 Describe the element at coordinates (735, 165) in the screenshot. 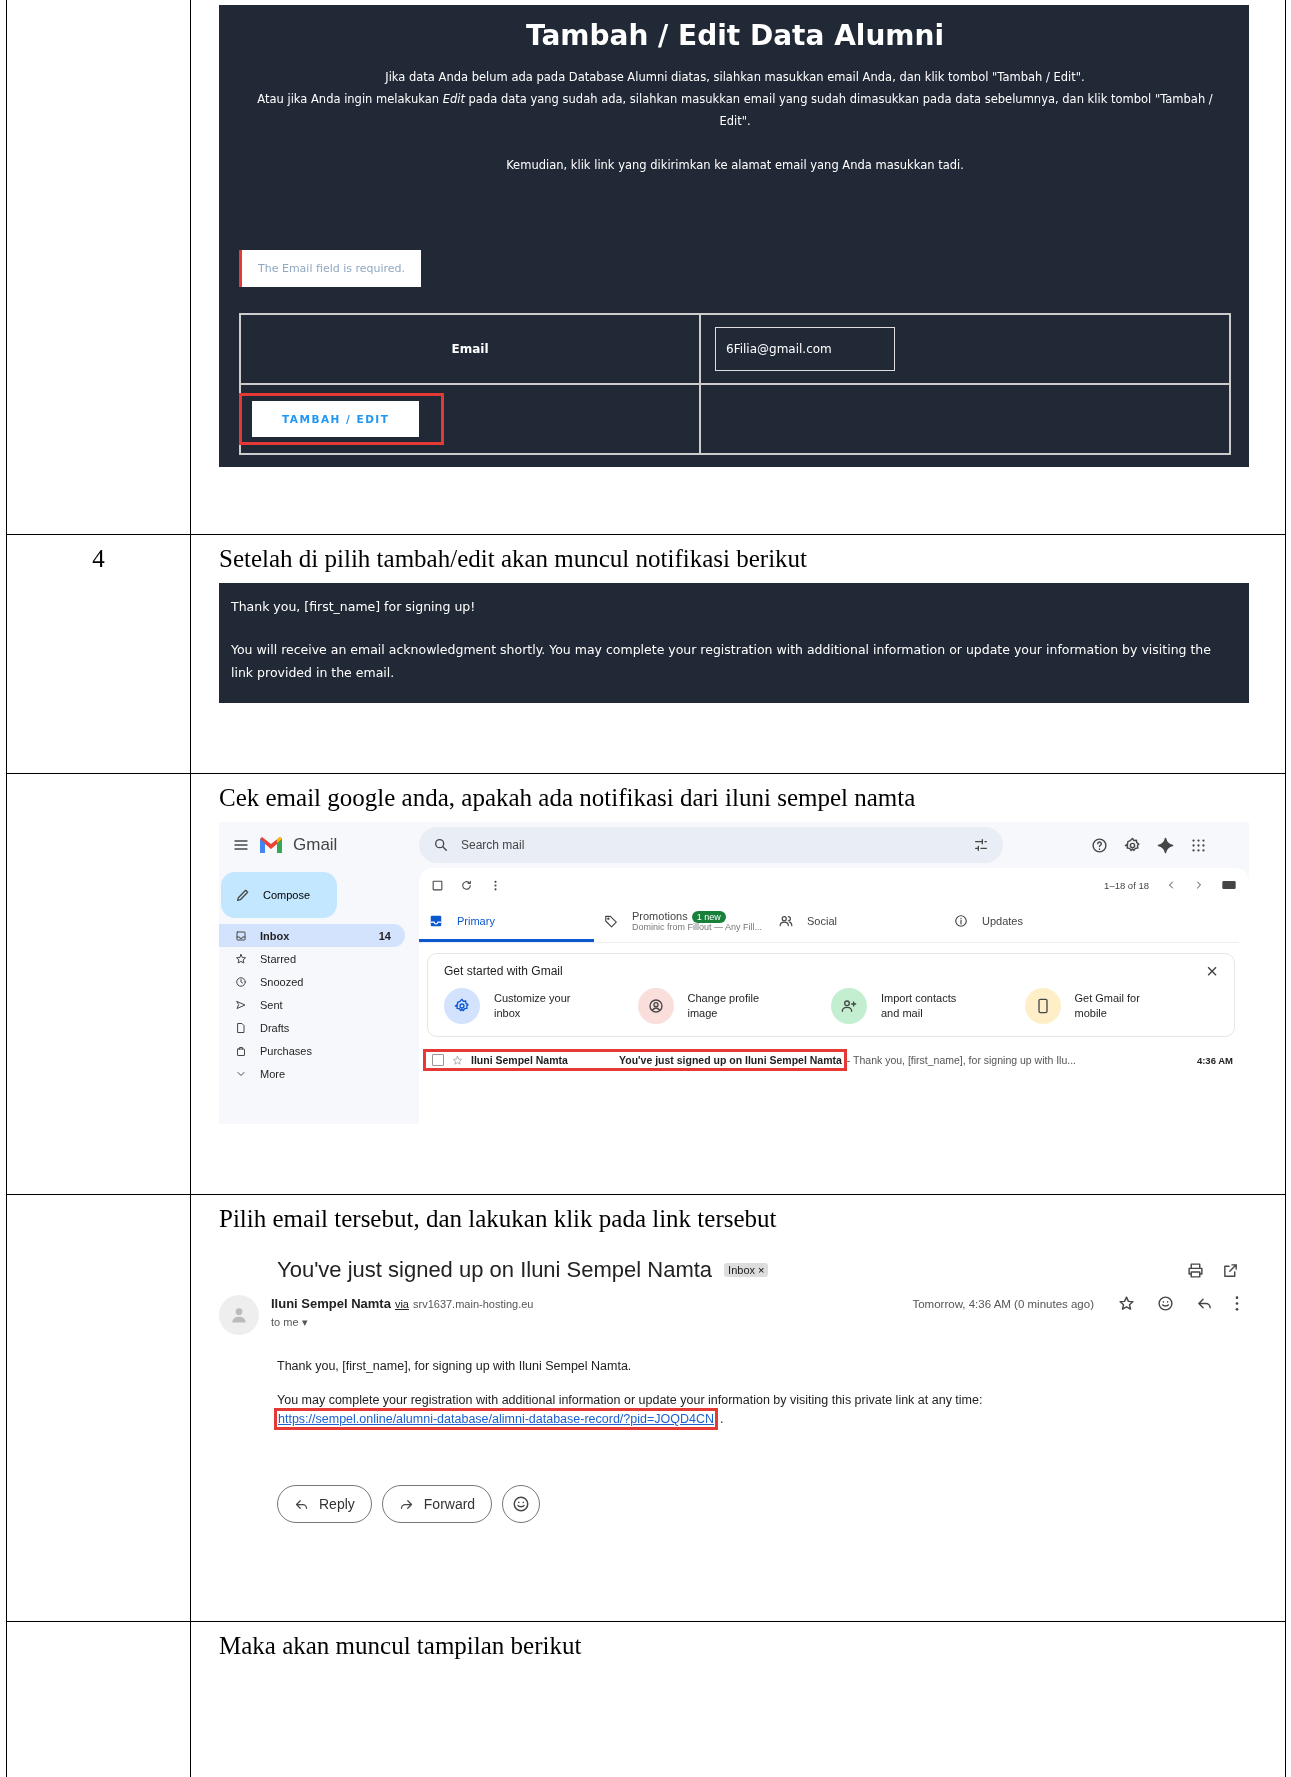

I see `instruction-text: Kemudian, klik link yang dikirimkan ke alamat email yang Anda masukkan tadi.` at that location.